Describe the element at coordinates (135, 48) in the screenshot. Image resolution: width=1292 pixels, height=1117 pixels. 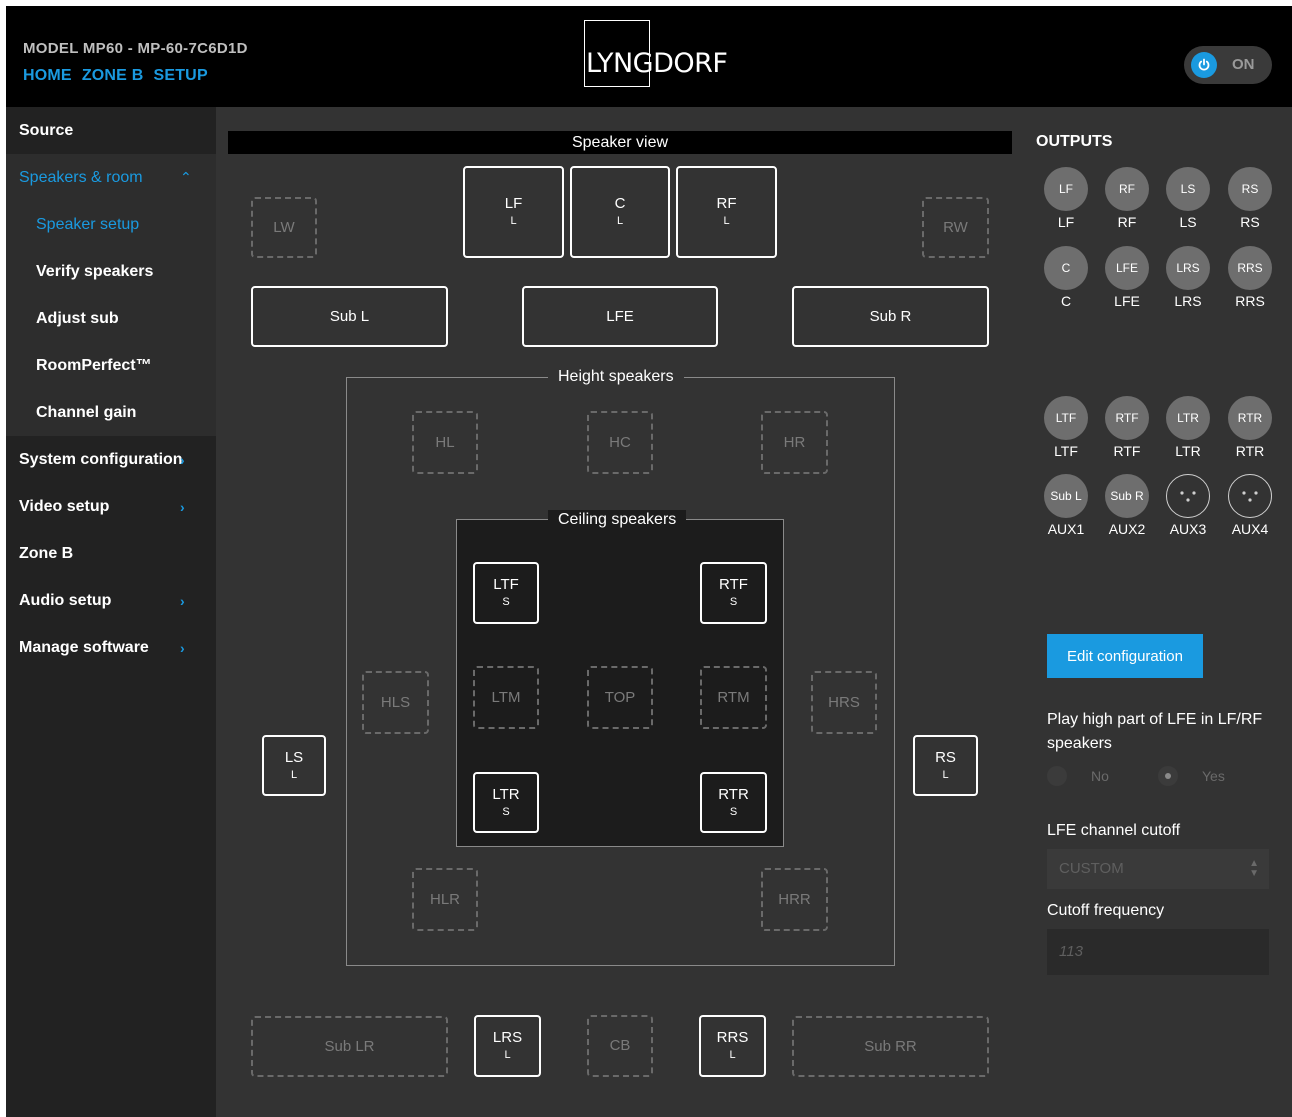
I see `model-name: MODEL MP60 - MP-60-7C6D1D` at that location.